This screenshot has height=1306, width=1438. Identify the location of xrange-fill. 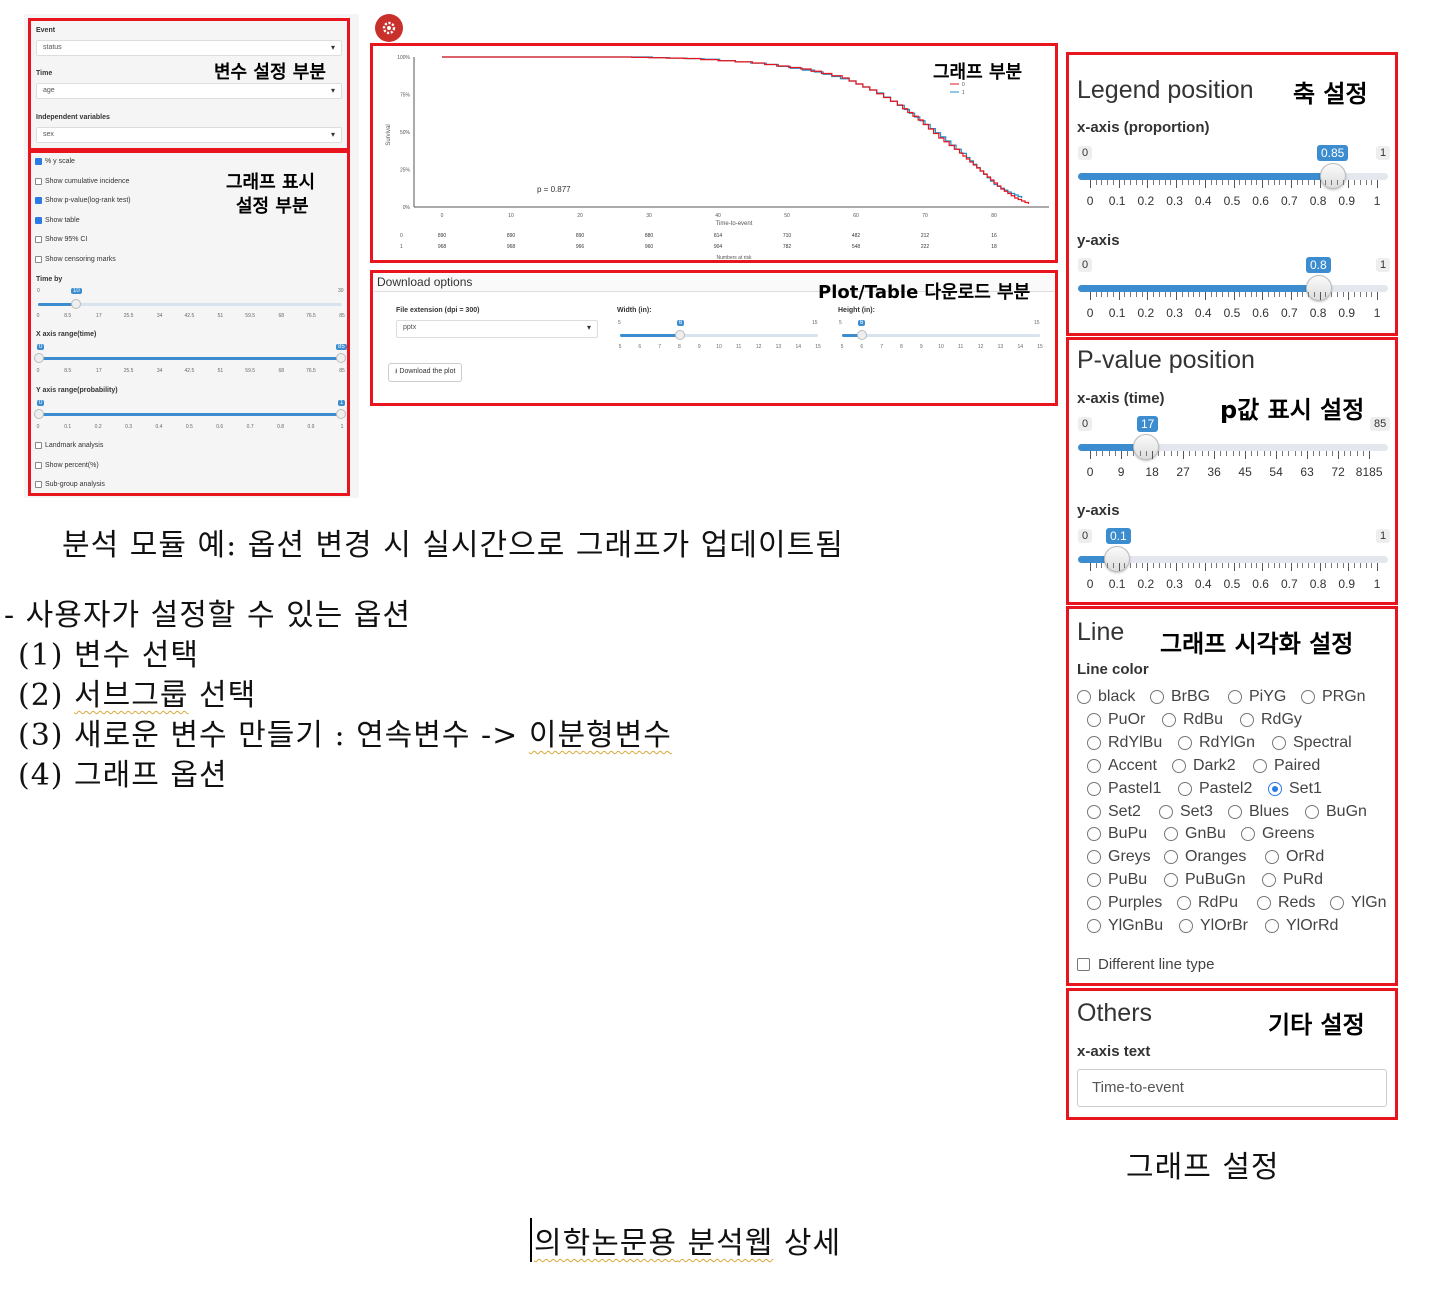
(190, 358).